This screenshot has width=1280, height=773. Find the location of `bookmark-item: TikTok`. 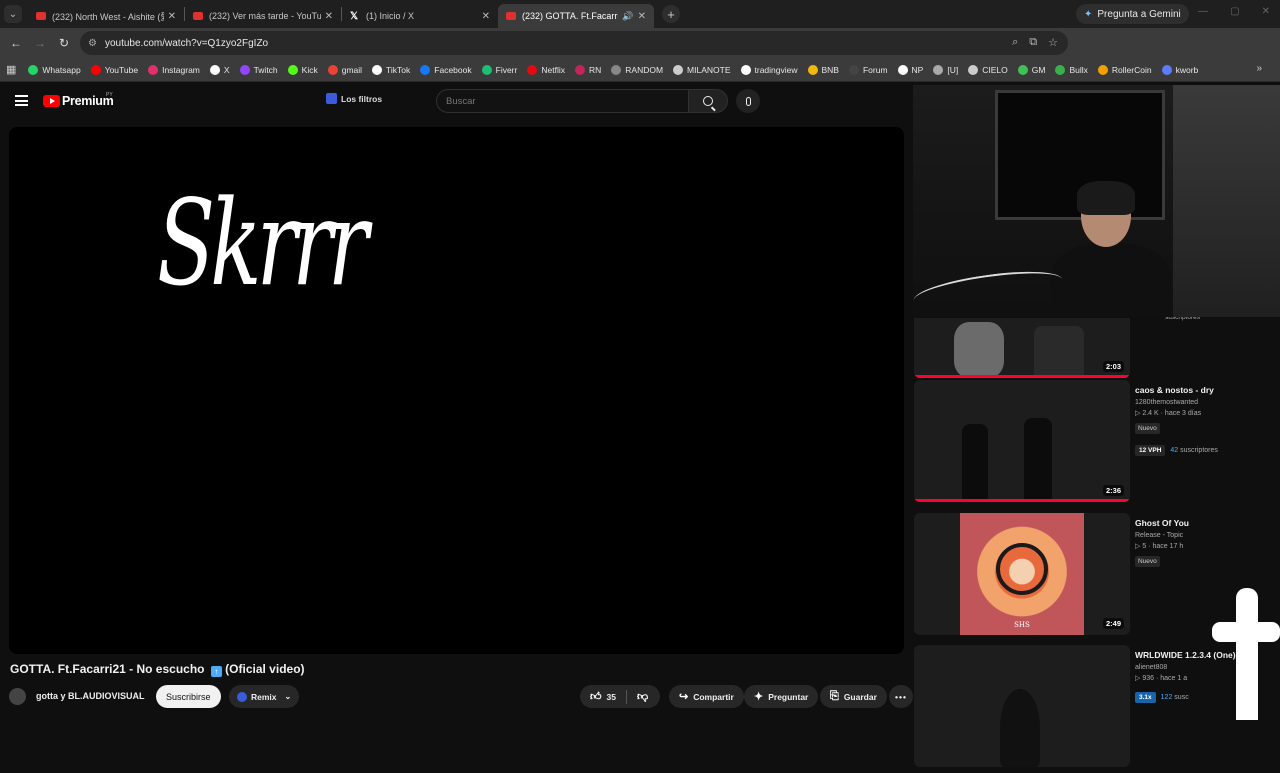

bookmark-item: TikTok is located at coordinates (391, 69).